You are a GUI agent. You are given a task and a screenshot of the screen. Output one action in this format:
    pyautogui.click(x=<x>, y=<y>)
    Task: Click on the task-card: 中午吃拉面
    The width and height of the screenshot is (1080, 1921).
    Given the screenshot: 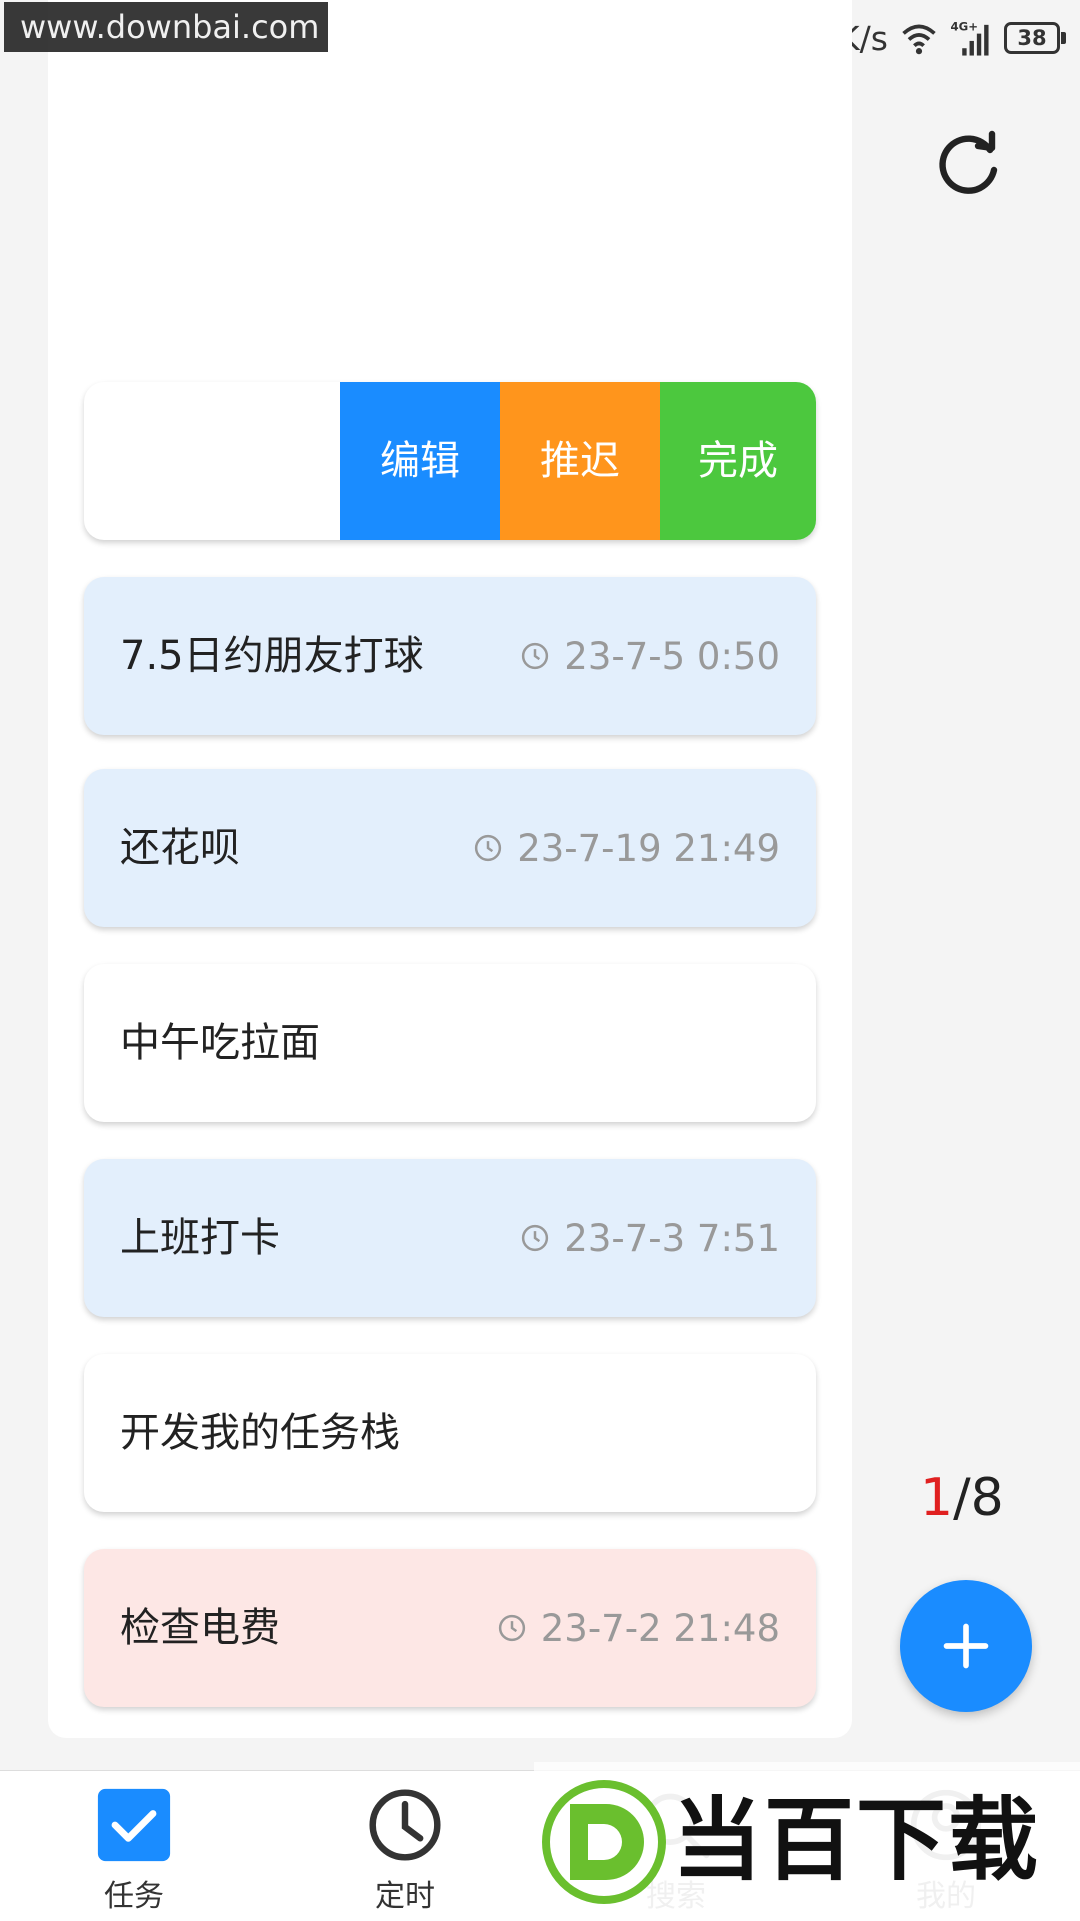 What is the action you would take?
    pyautogui.click(x=450, y=1043)
    